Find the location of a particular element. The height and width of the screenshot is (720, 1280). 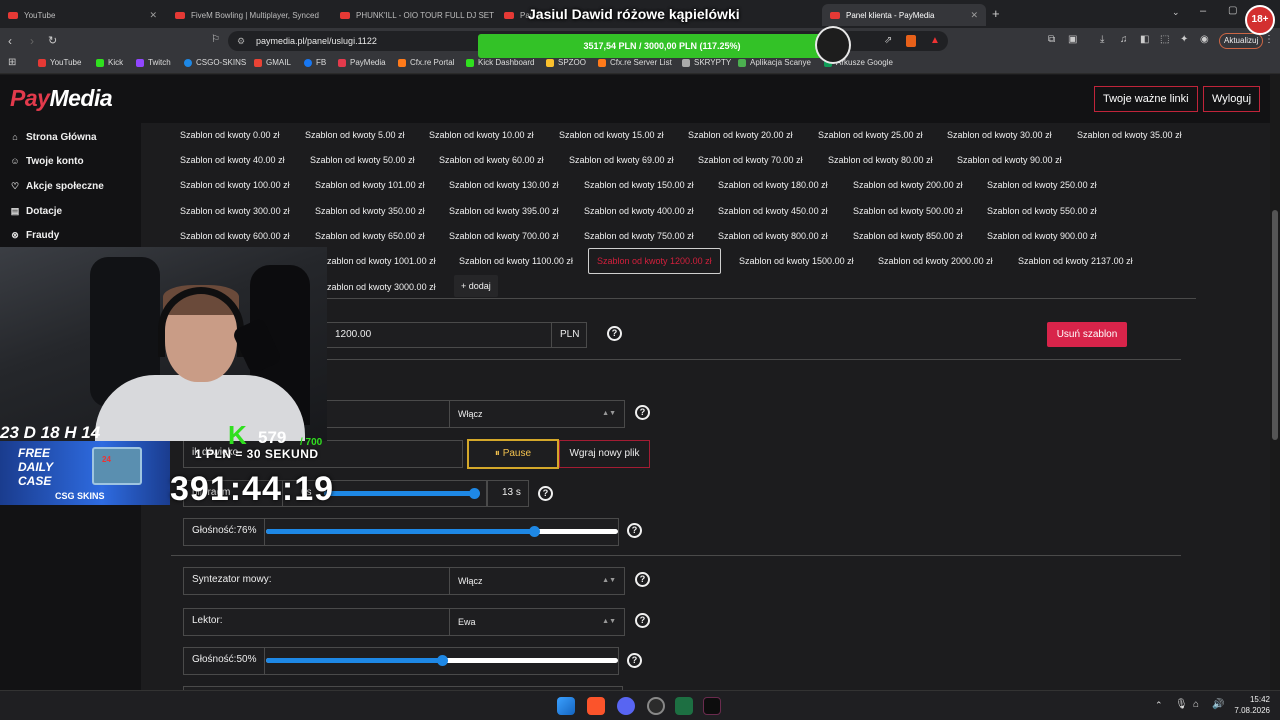

template-item: Szablon od kwoty 500.00 zł is located at coordinates (908, 211).